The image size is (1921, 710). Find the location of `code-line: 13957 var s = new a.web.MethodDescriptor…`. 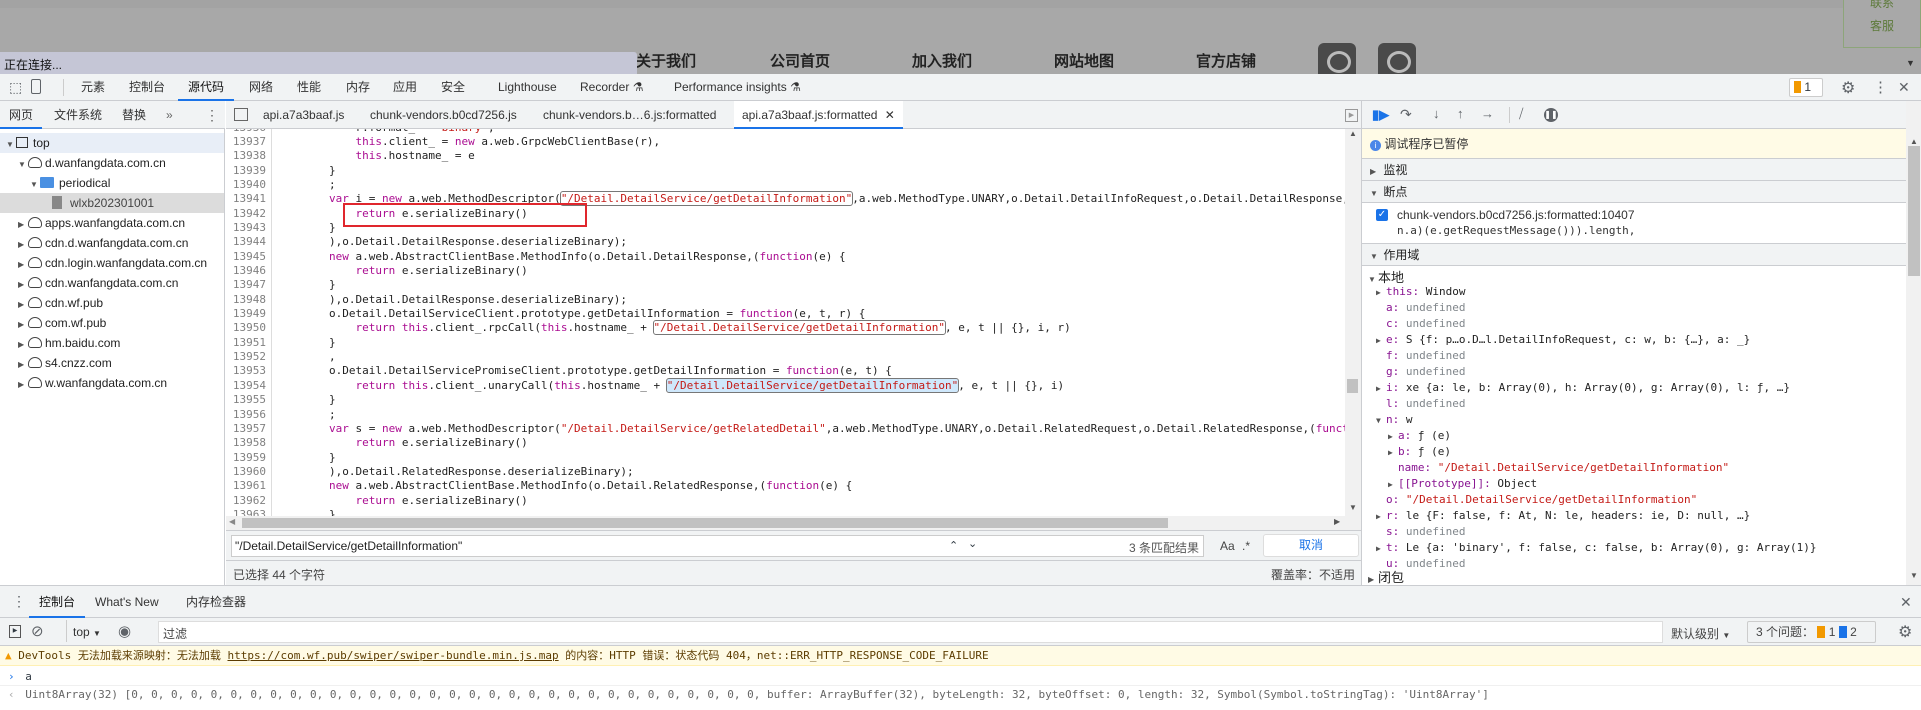

code-line: 13957 var s = new a.web.MethodDescriptor… is located at coordinates (785, 429).